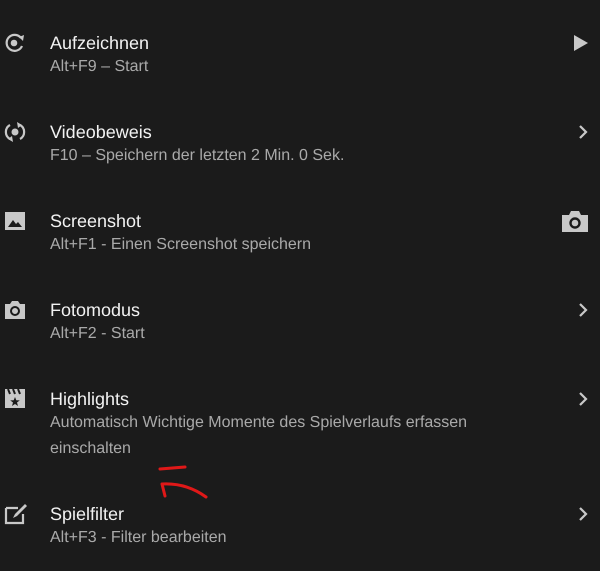  I want to click on item-title: Aufzeichnen, so click(100, 43).